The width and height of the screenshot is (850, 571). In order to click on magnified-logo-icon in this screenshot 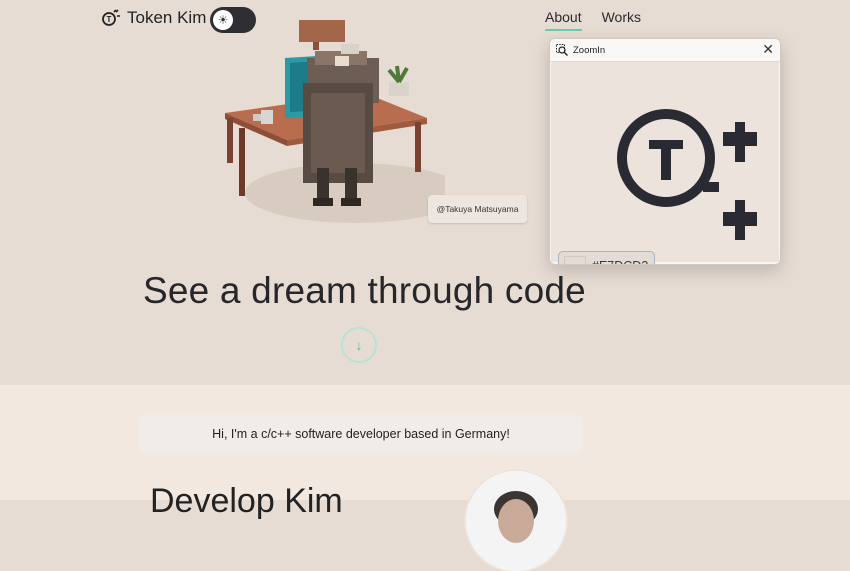, I will do `click(687, 174)`.